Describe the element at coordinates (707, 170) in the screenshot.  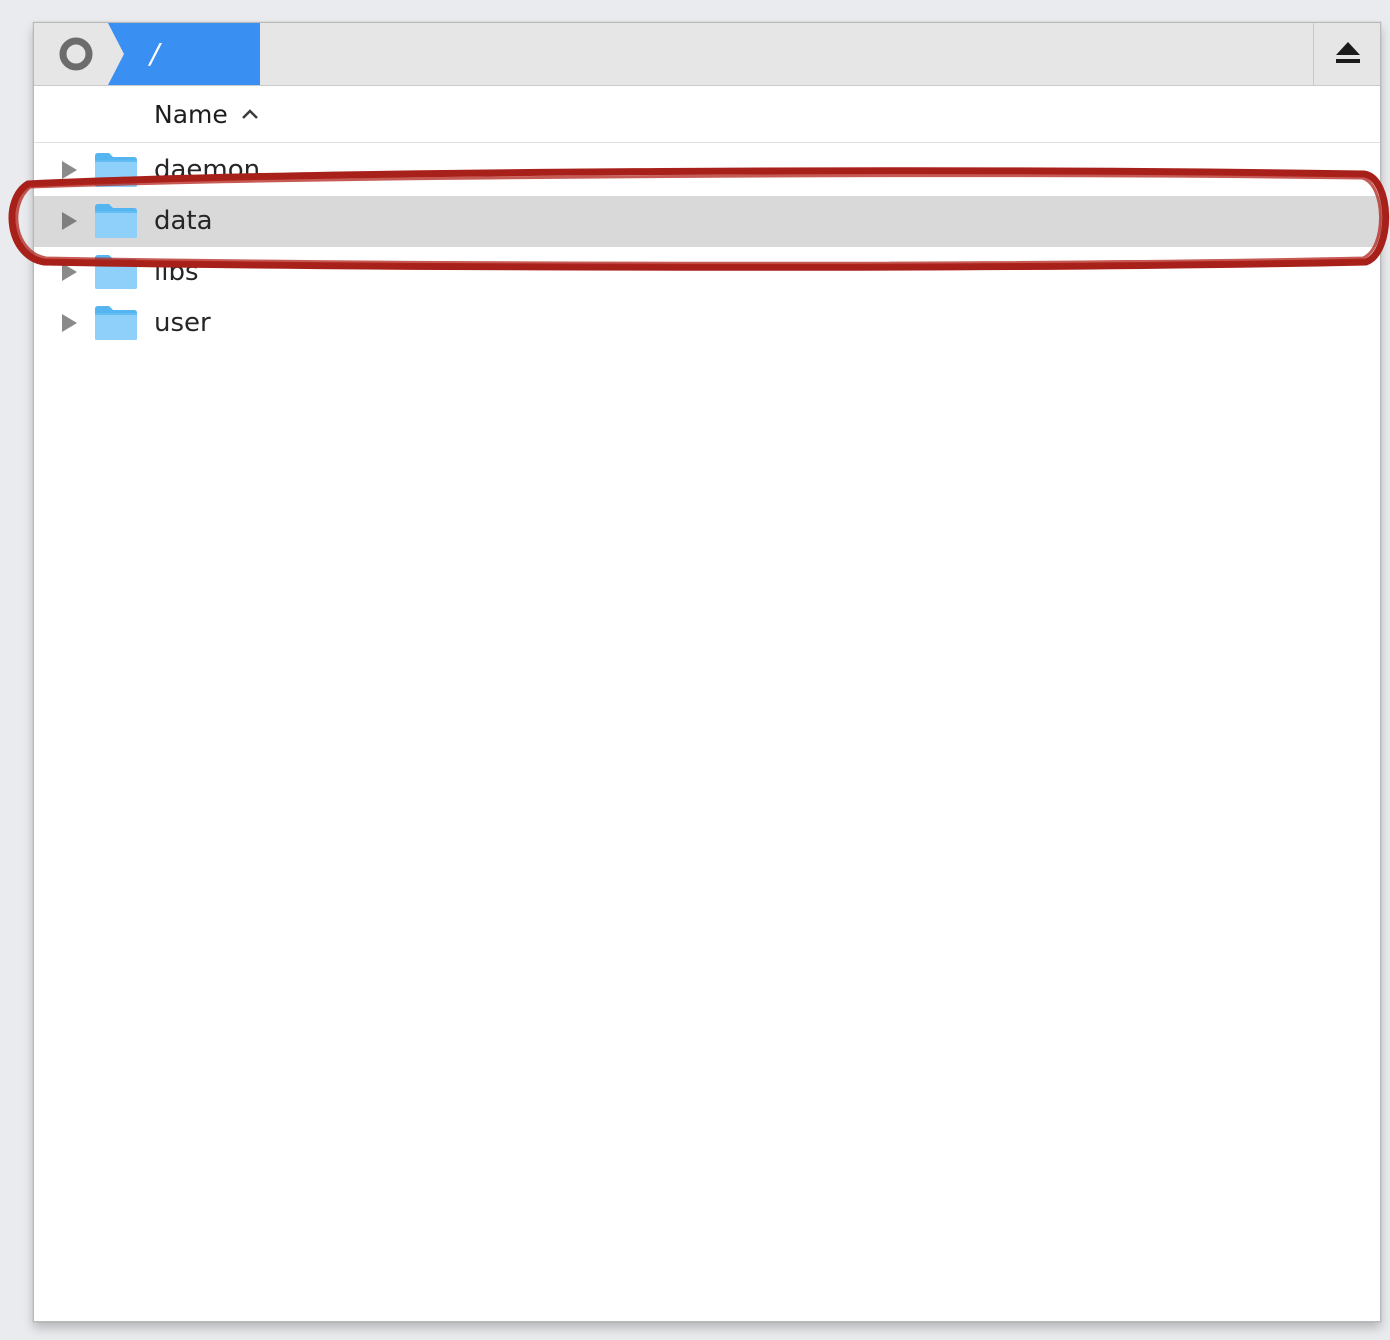
I see `list-item-daemon: daemon` at that location.